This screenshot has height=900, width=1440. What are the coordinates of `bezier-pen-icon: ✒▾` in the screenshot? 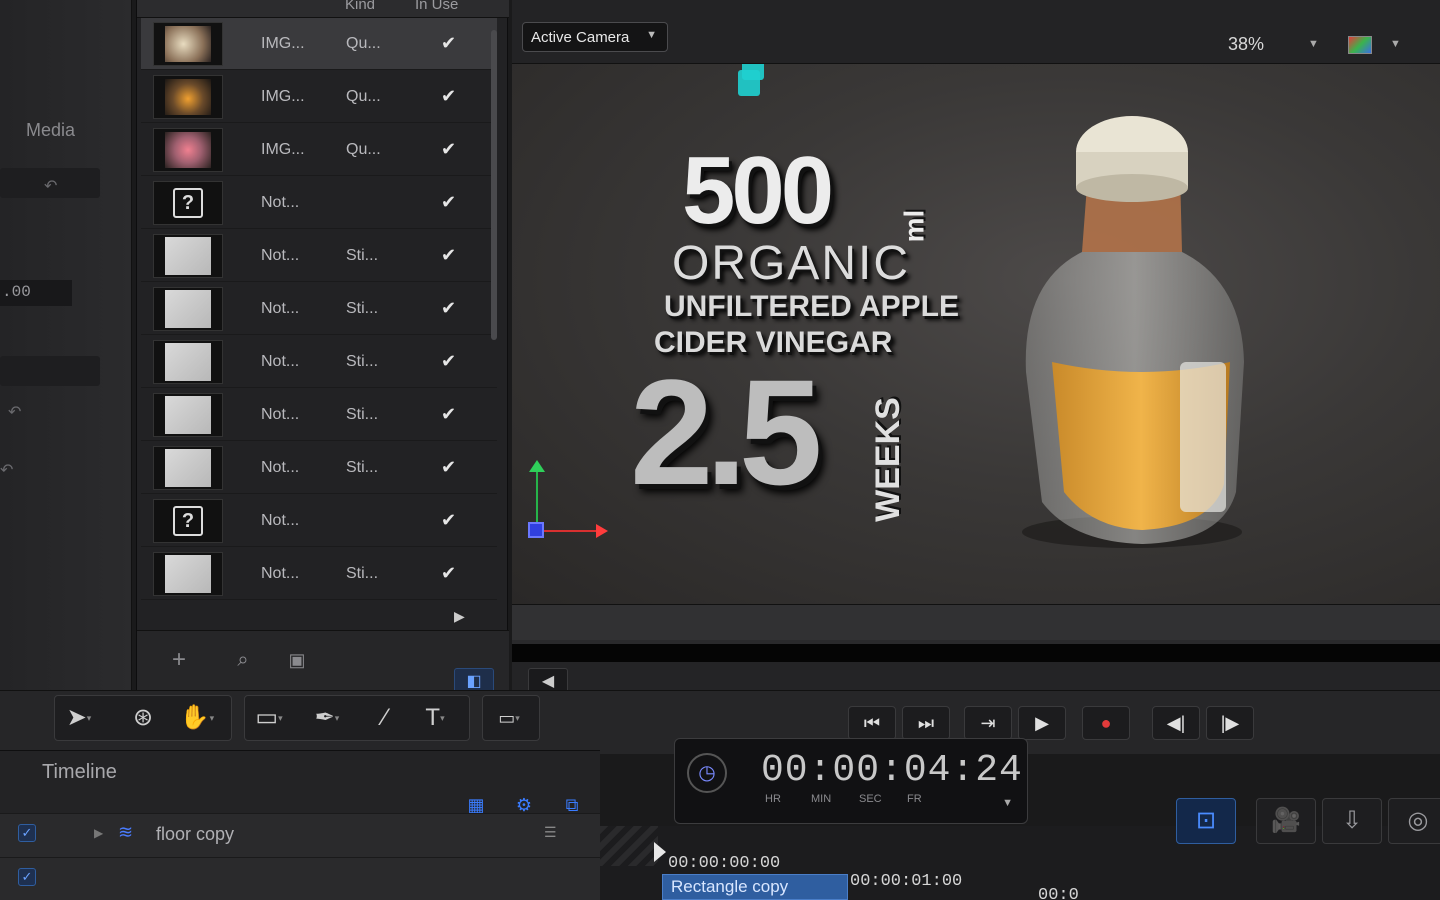 It's located at (327, 718).